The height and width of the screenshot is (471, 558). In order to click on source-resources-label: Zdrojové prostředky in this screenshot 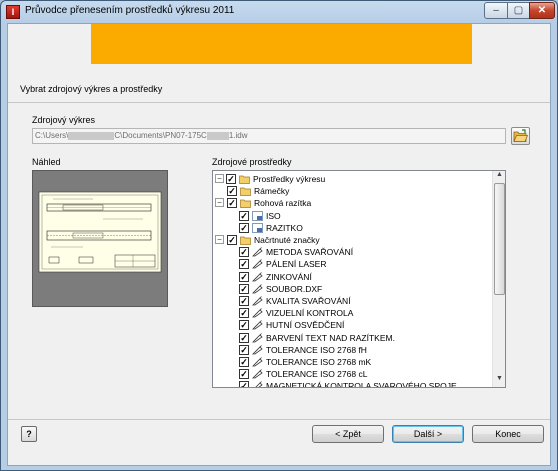, I will do `click(252, 162)`.